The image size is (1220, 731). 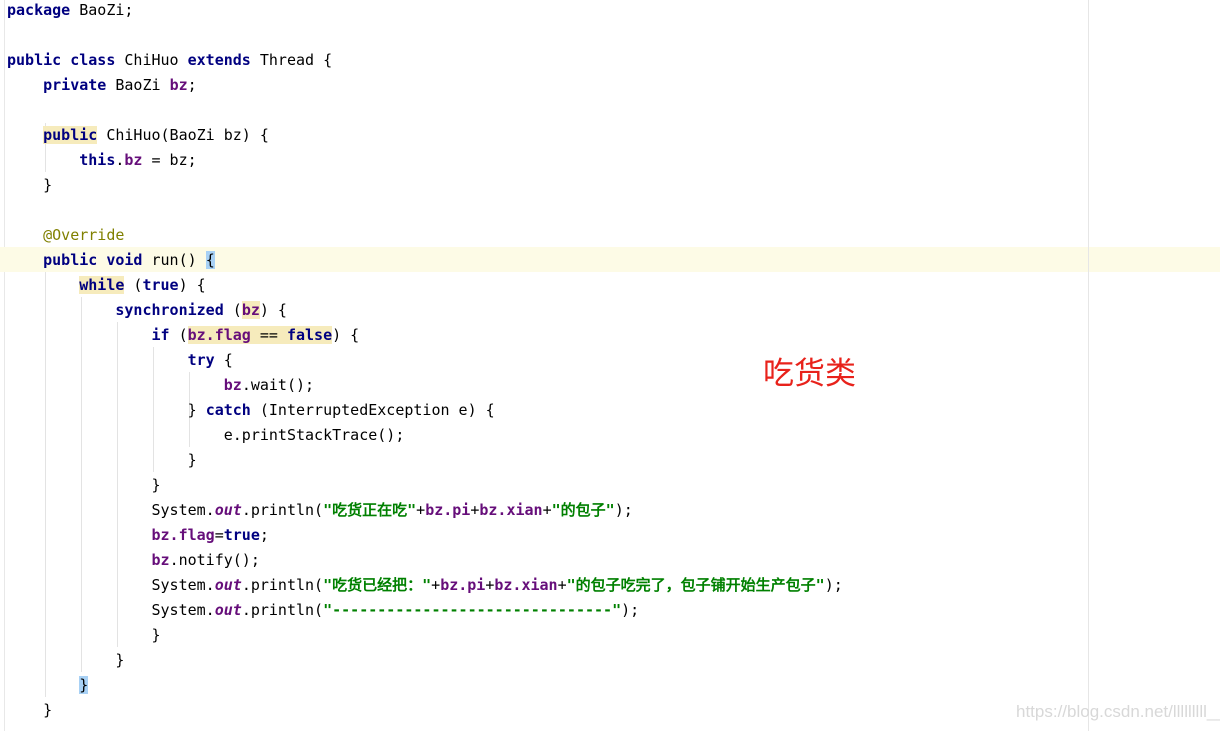 What do you see at coordinates (70, 135) in the screenshot?
I see `code-token: public` at bounding box center [70, 135].